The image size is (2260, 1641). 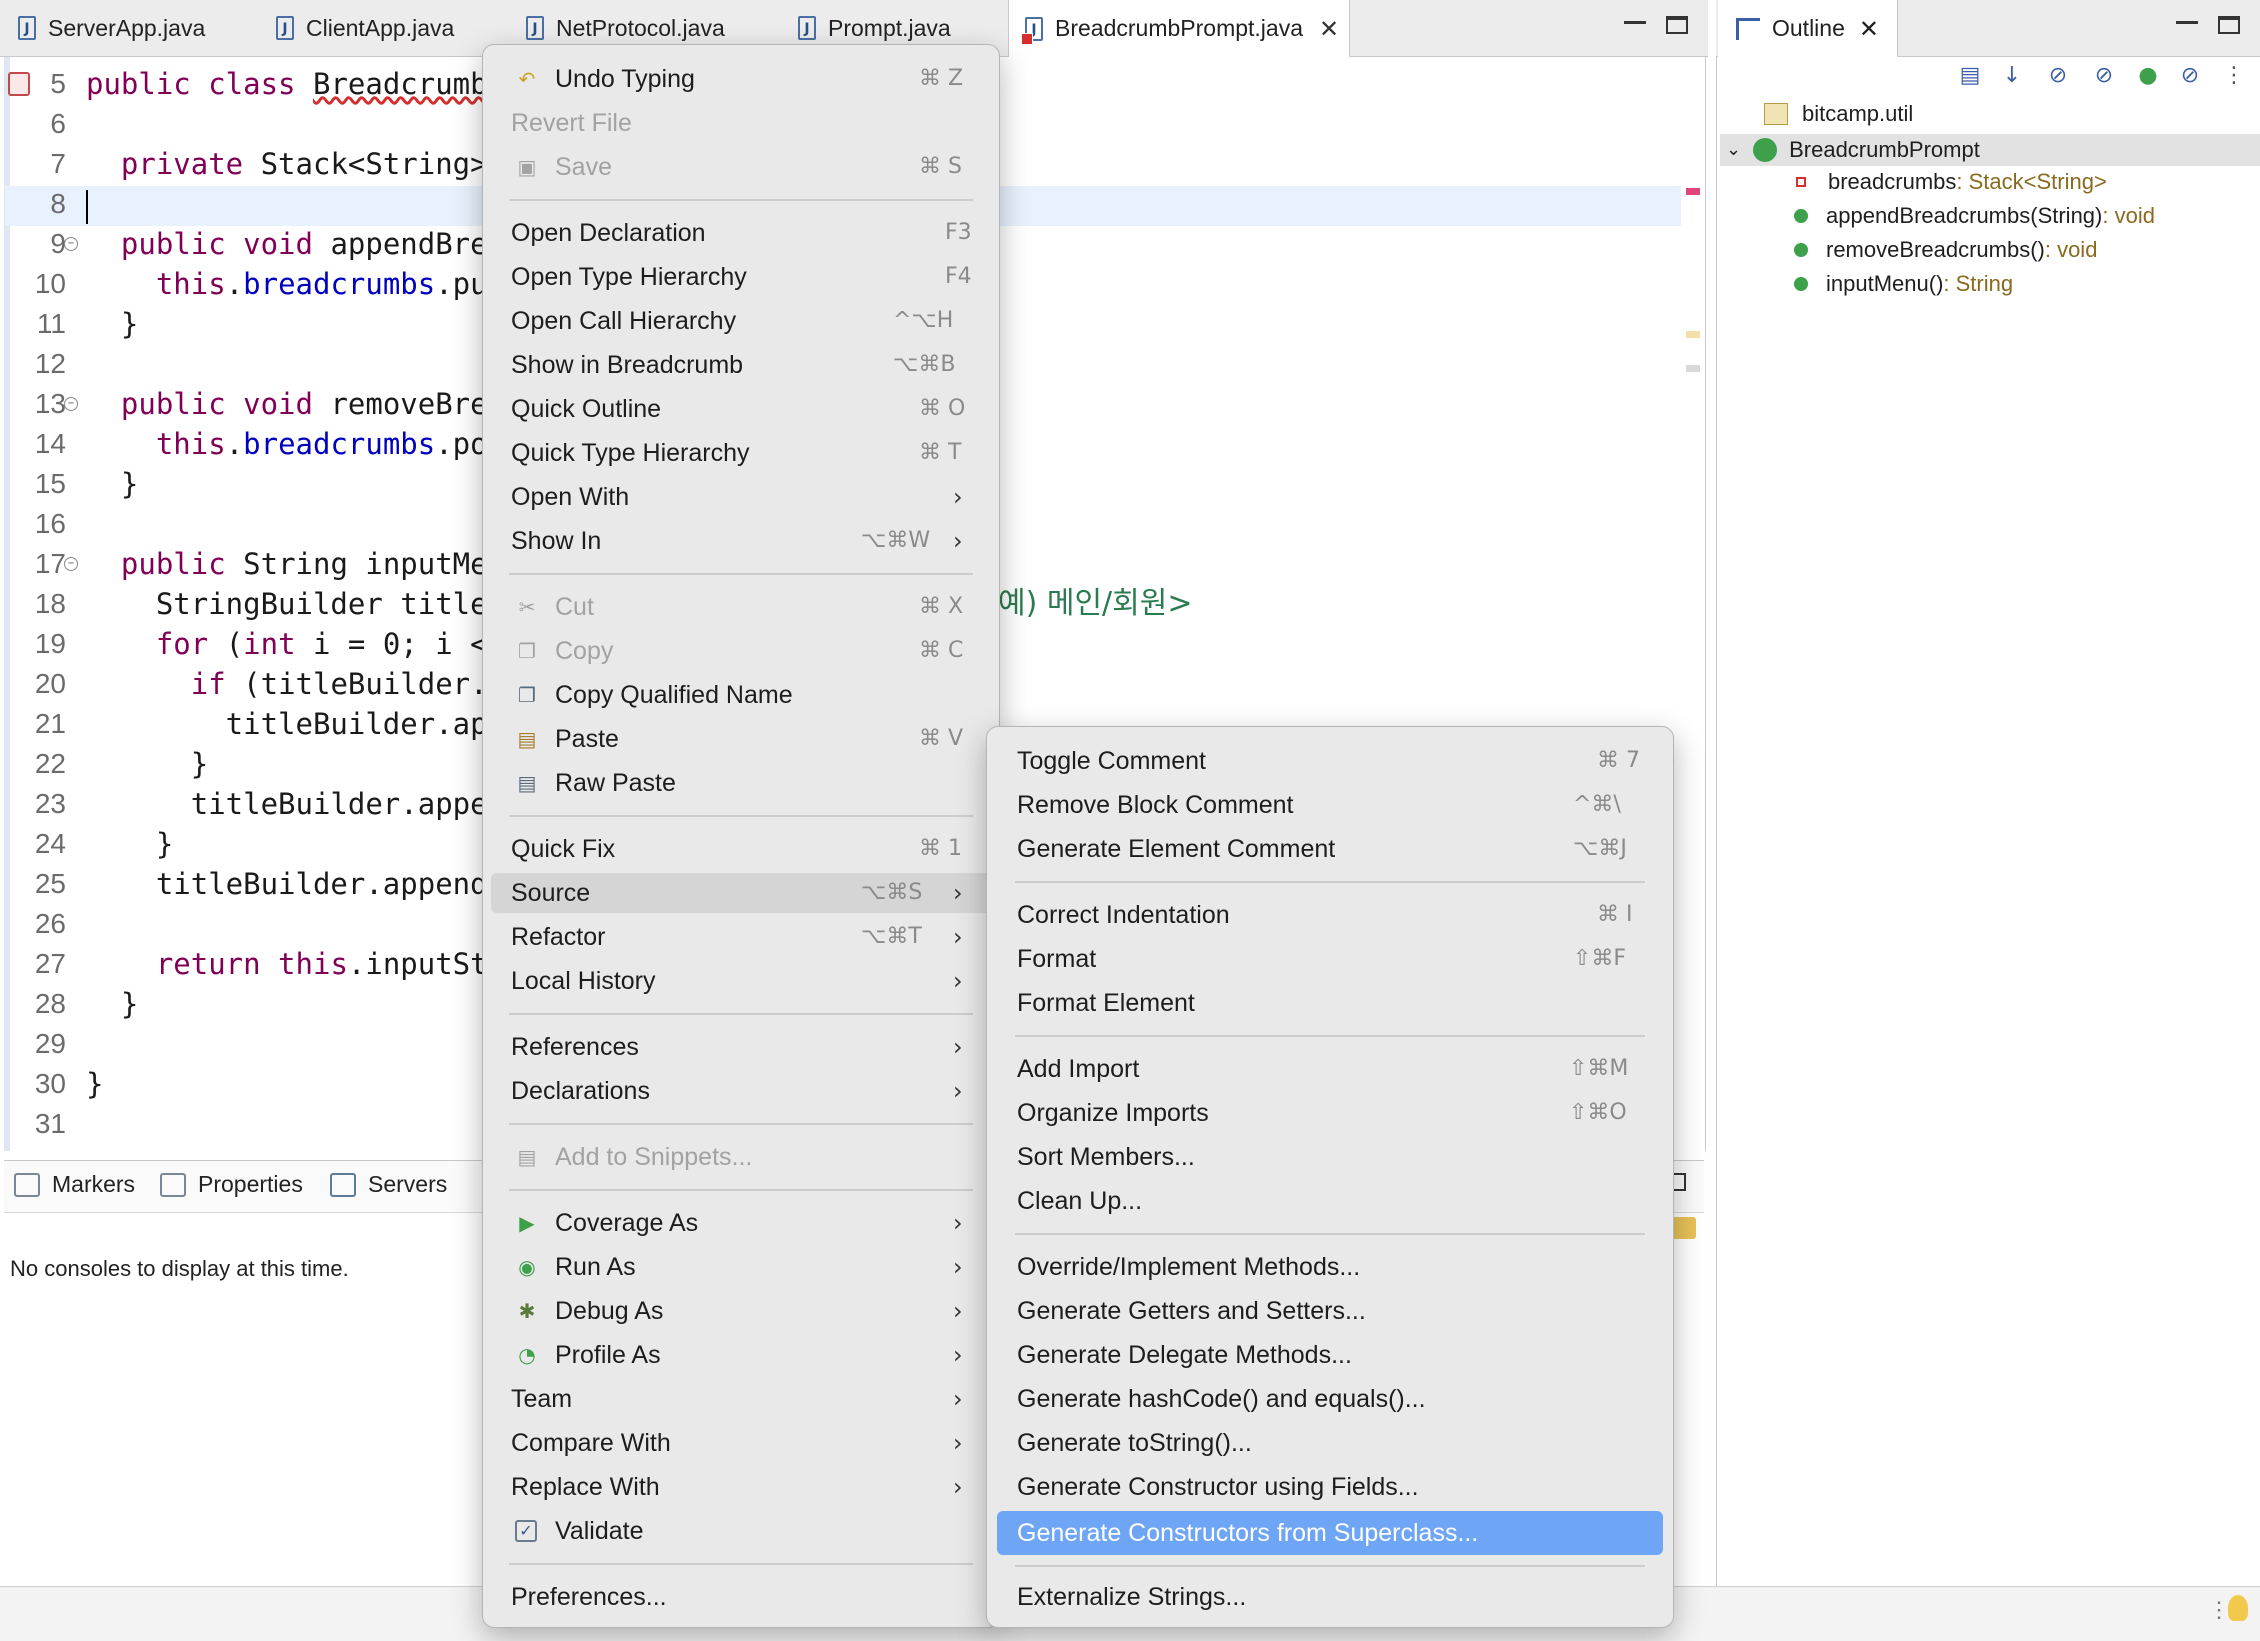 I want to click on menu-item-add-import: Add Import ⇧⌘M, so click(x=1330, y=1069).